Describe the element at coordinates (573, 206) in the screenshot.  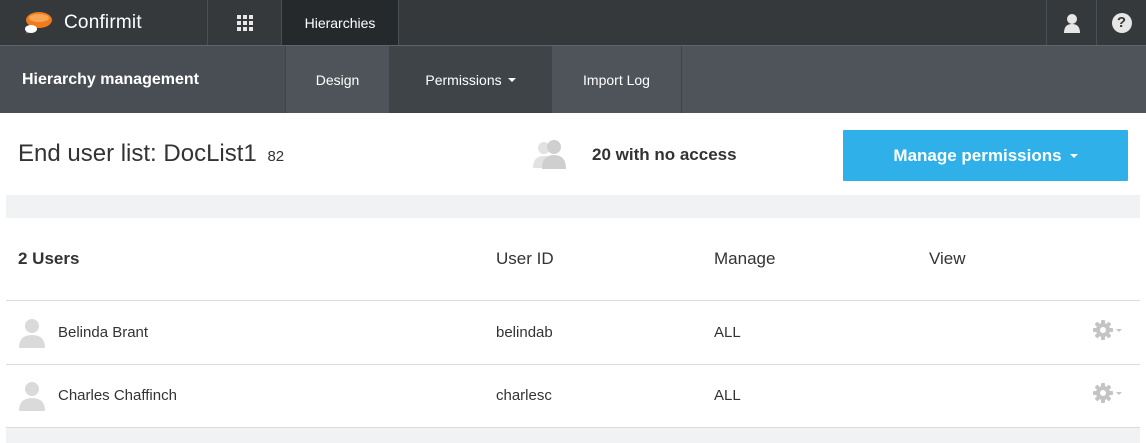
I see `separator-band` at that location.